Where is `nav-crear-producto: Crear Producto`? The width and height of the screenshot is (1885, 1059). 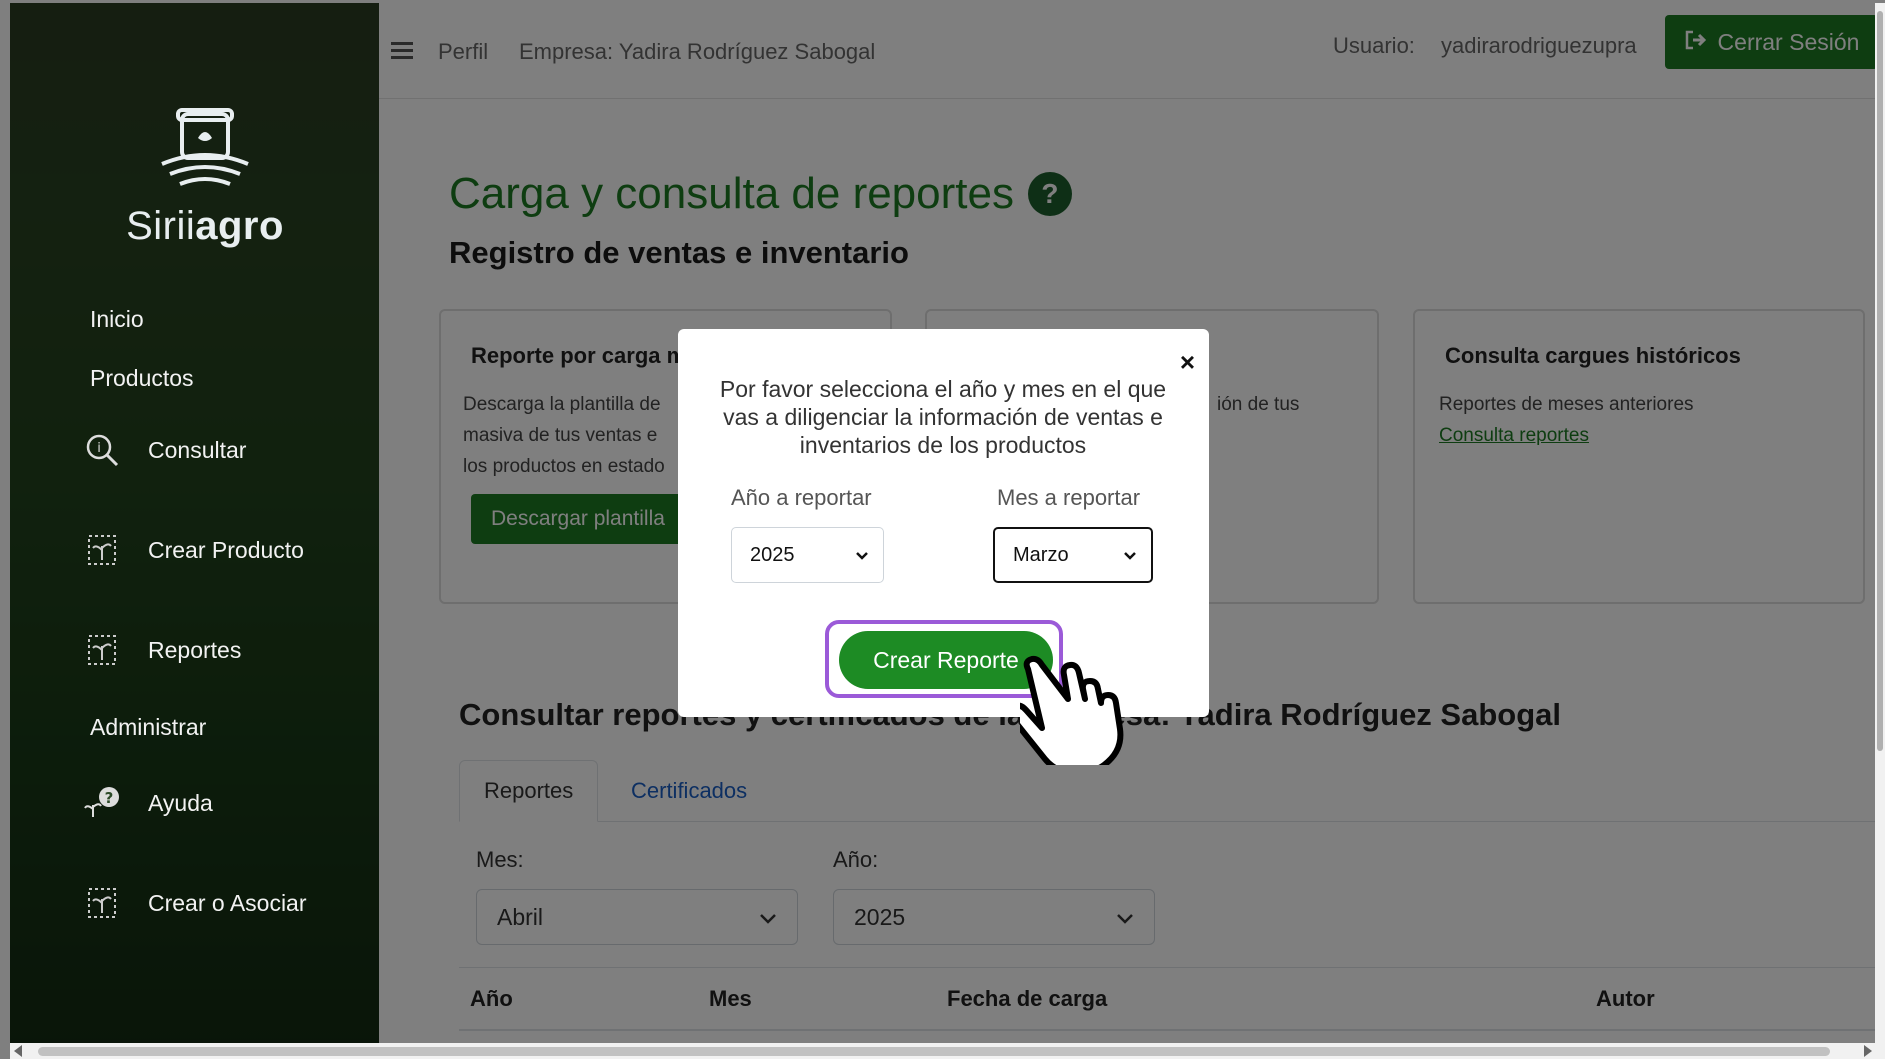
nav-crear-producto: Crear Producto is located at coordinates (193, 550).